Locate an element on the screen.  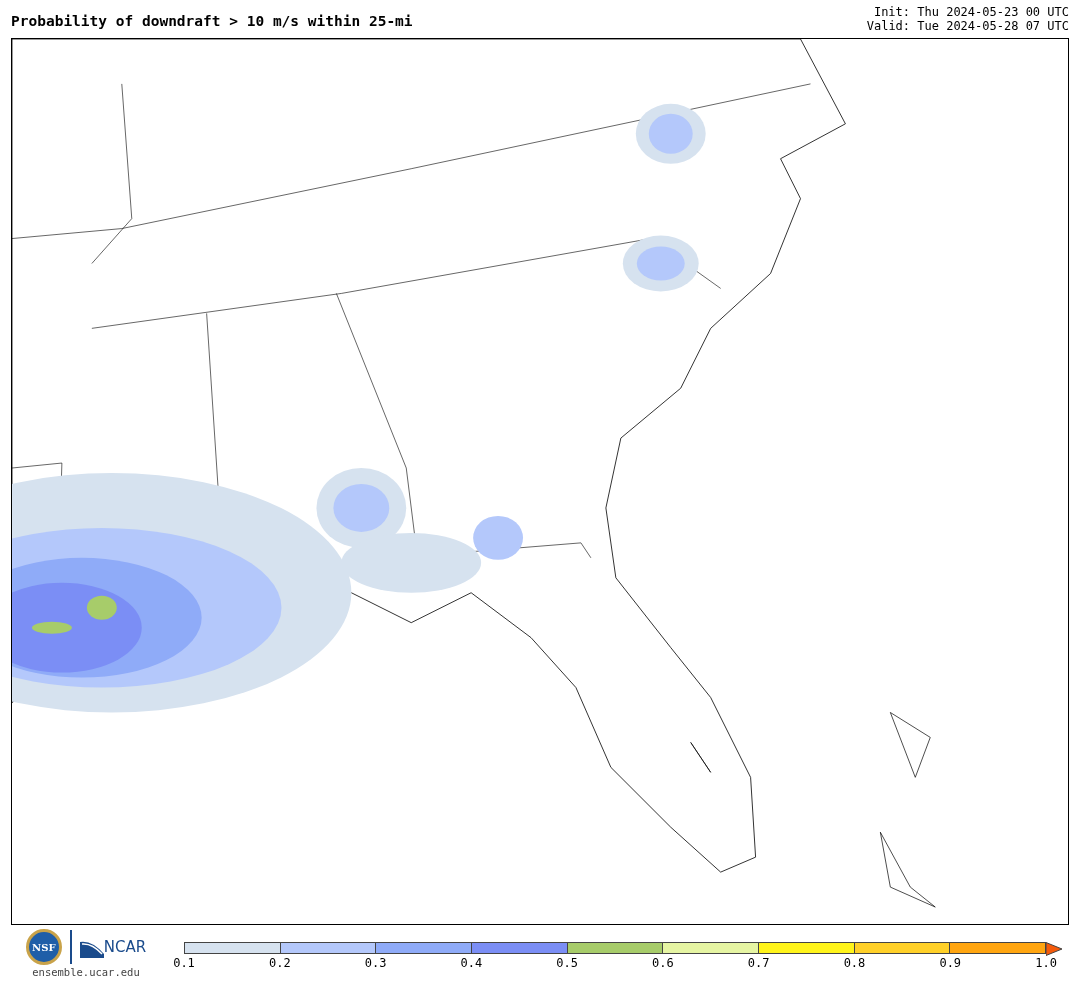
tick-label: 0.9 is located at coordinates (950, 963).